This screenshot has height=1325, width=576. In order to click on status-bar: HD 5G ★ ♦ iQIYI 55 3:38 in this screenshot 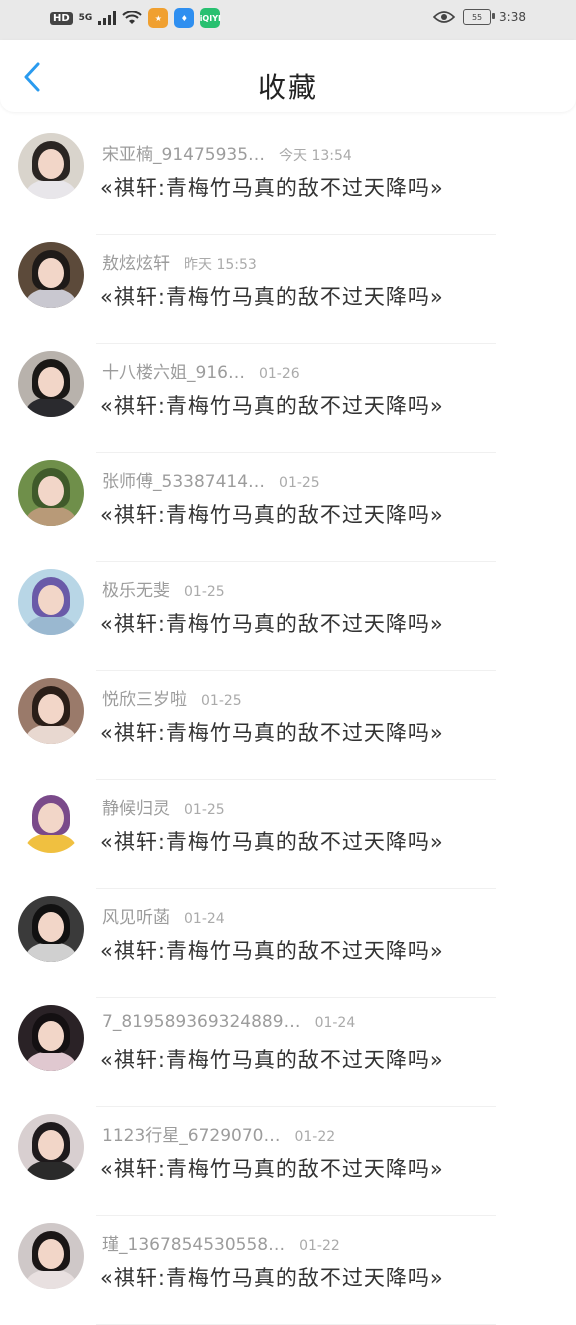, I will do `click(288, 20)`.